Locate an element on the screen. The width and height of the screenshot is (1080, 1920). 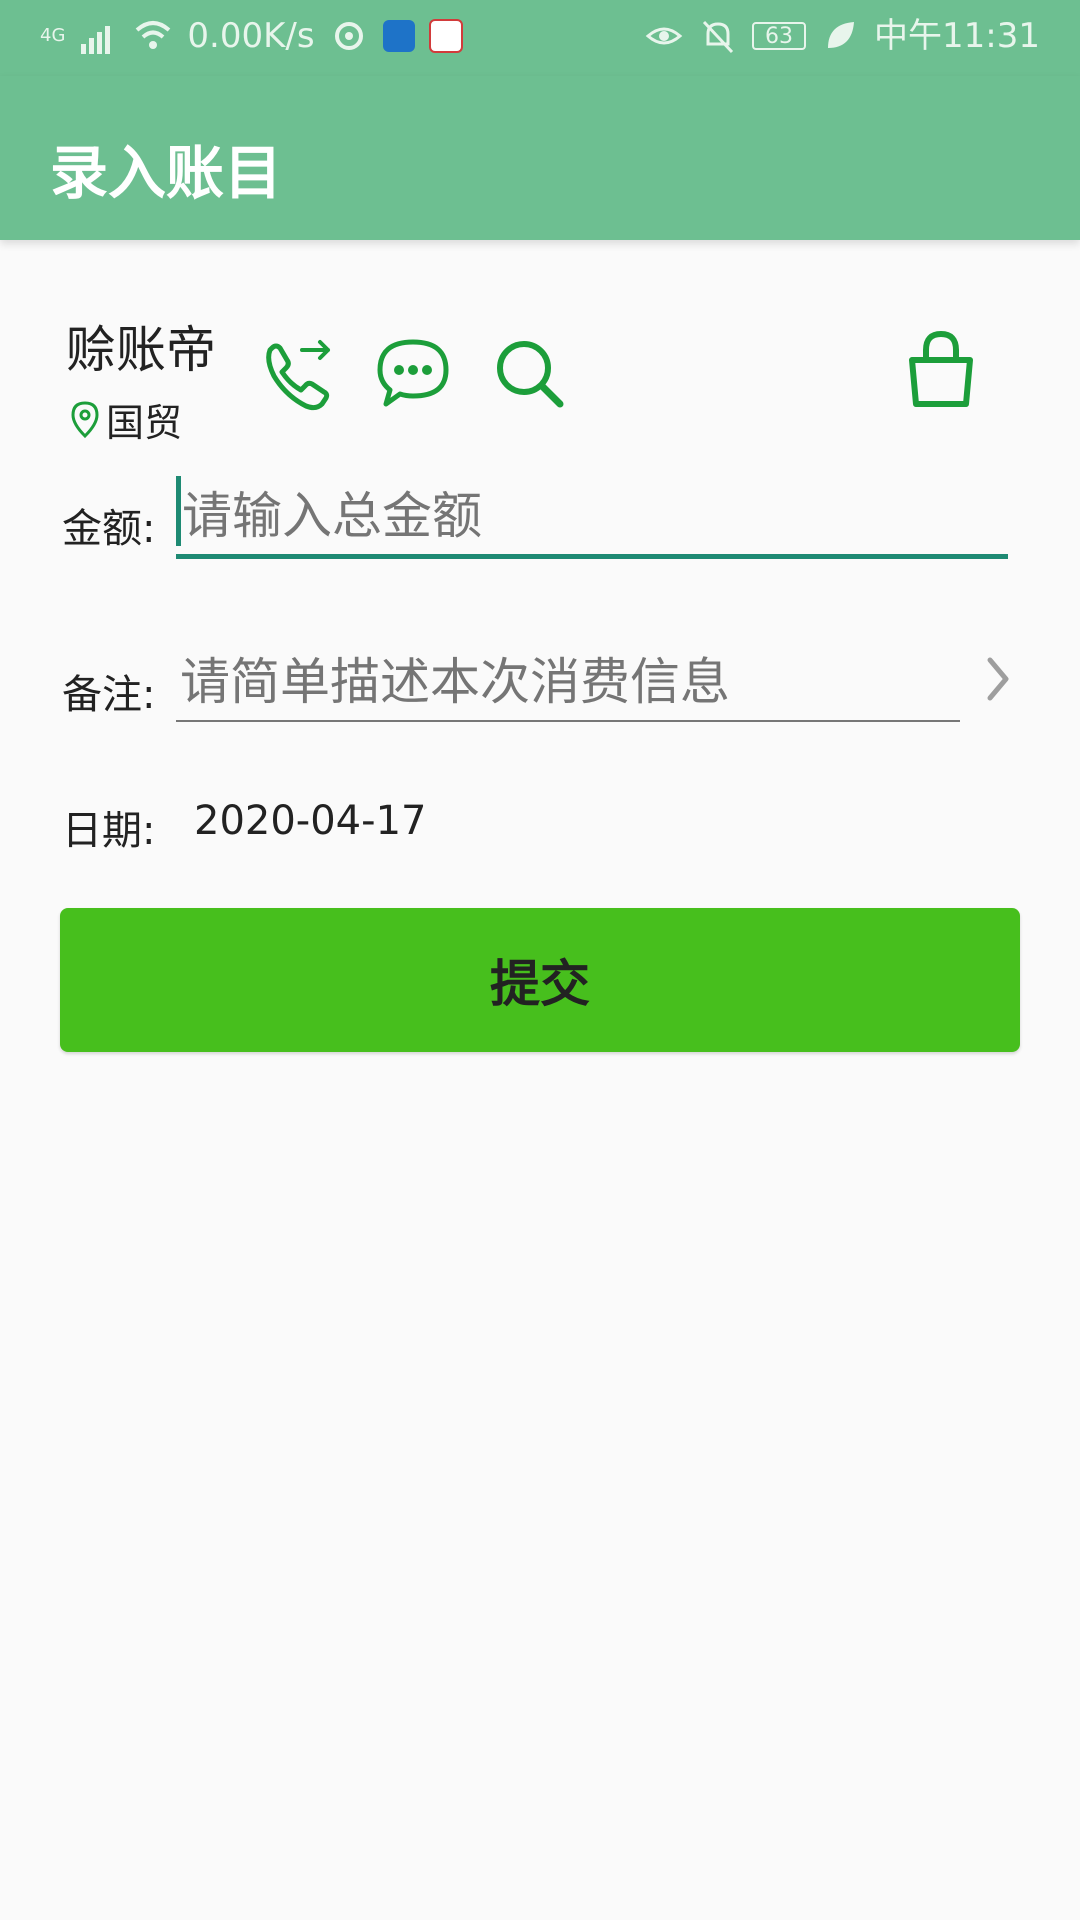
signal-icon is located at coordinates (96, 40).